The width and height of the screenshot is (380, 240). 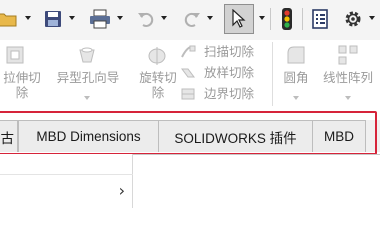 I want to click on fillet-button: 圆角, so click(x=296, y=74).